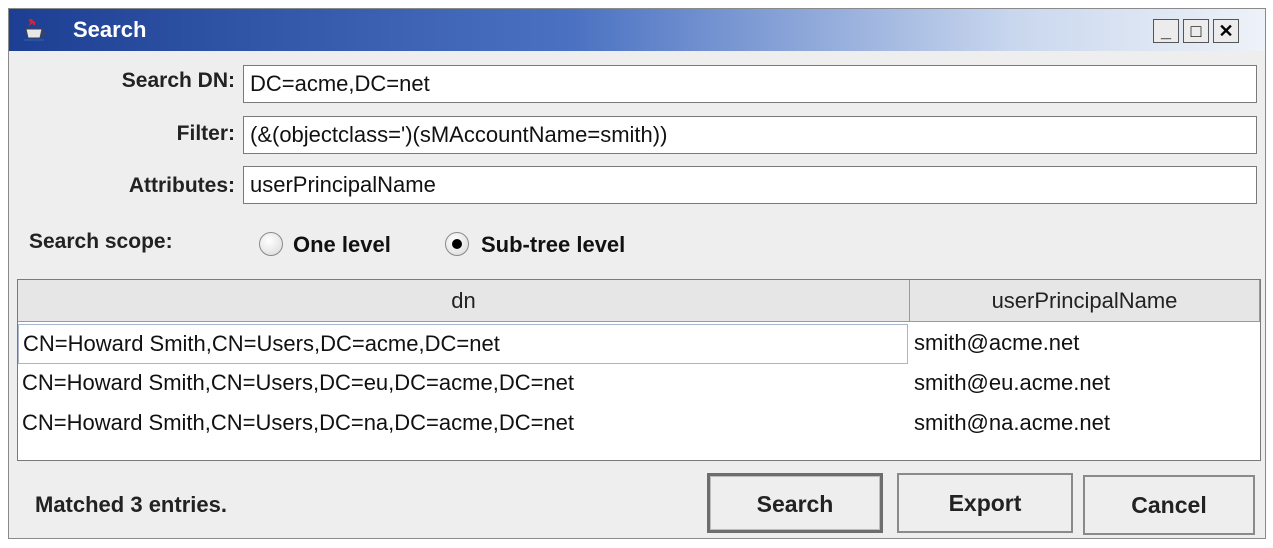 This screenshot has width=1273, height=548. I want to click on java-cup-icon, so click(35, 29).